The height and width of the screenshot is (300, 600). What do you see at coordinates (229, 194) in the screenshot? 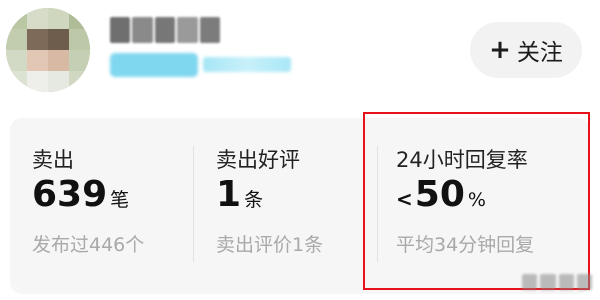
I see `stat-good-reviews-value: 1` at bounding box center [229, 194].